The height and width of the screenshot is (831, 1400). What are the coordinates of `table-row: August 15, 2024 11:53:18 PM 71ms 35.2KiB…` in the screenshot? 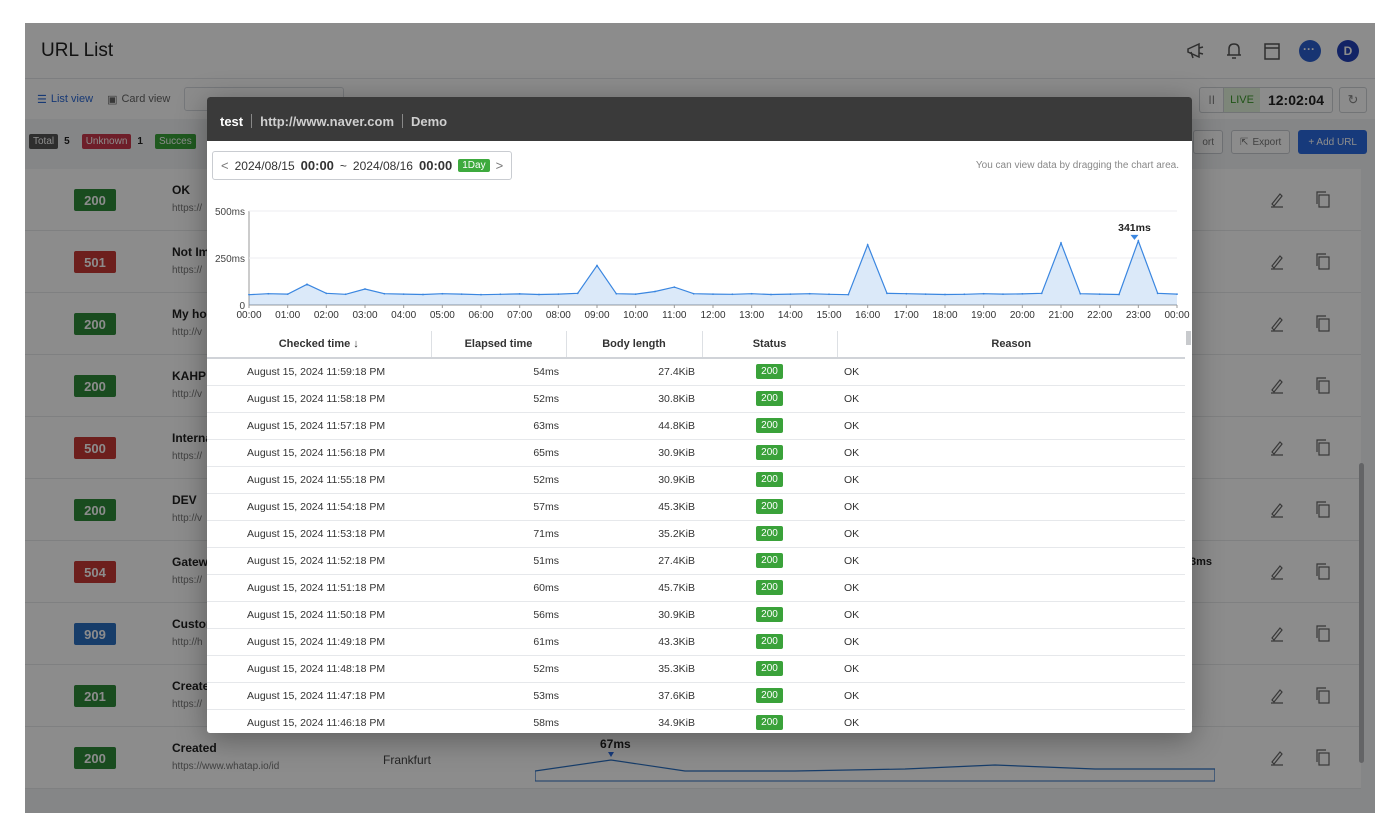 It's located at (696, 534).